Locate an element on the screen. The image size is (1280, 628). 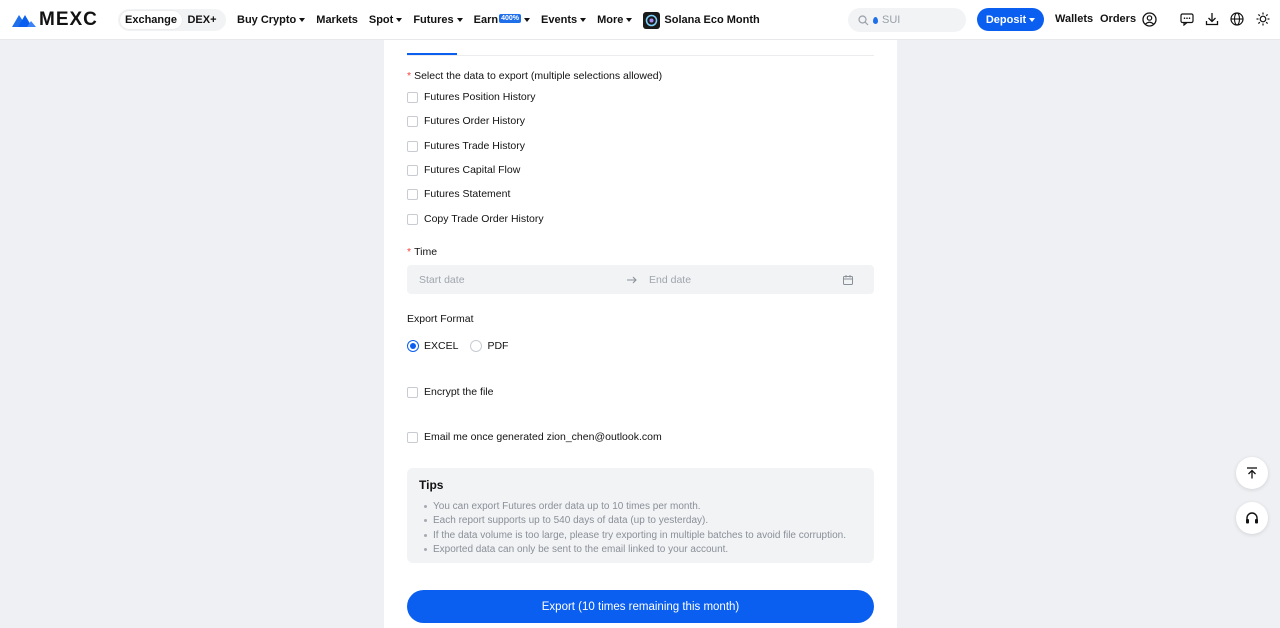
menu-futures: Futures is located at coordinates (438, 20).